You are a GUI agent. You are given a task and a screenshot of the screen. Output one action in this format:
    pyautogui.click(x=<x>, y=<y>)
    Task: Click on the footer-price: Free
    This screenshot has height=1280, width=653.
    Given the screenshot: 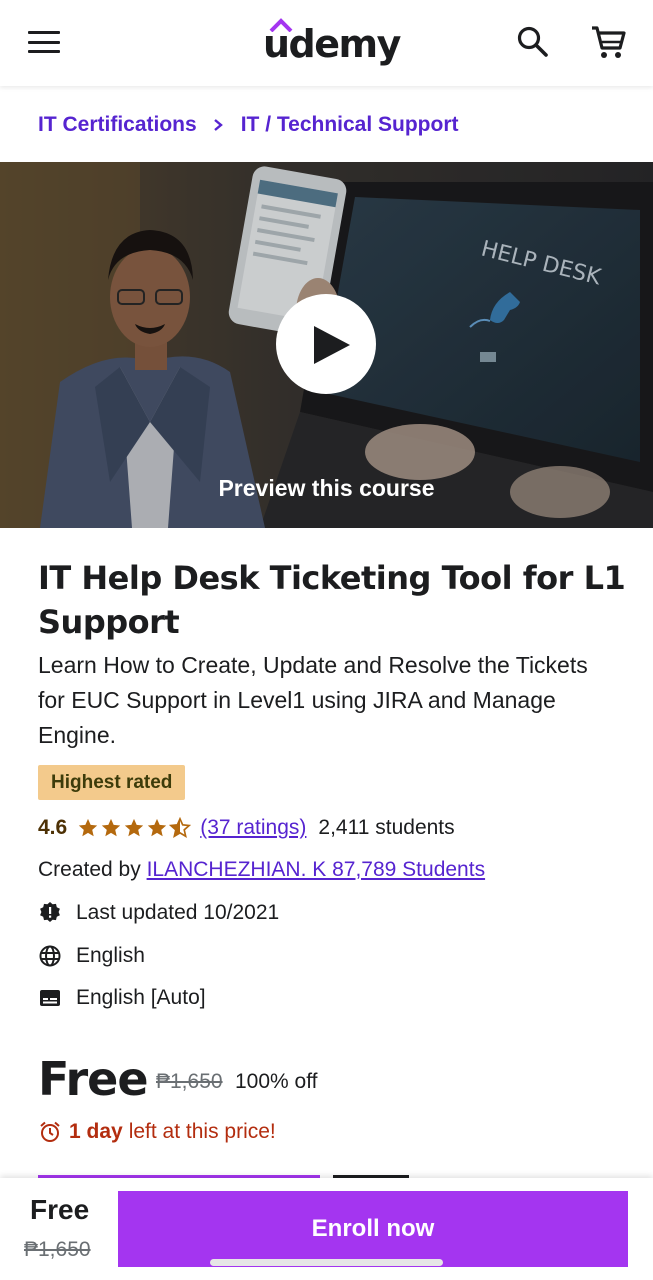 What is the action you would take?
    pyautogui.click(x=60, y=1209)
    